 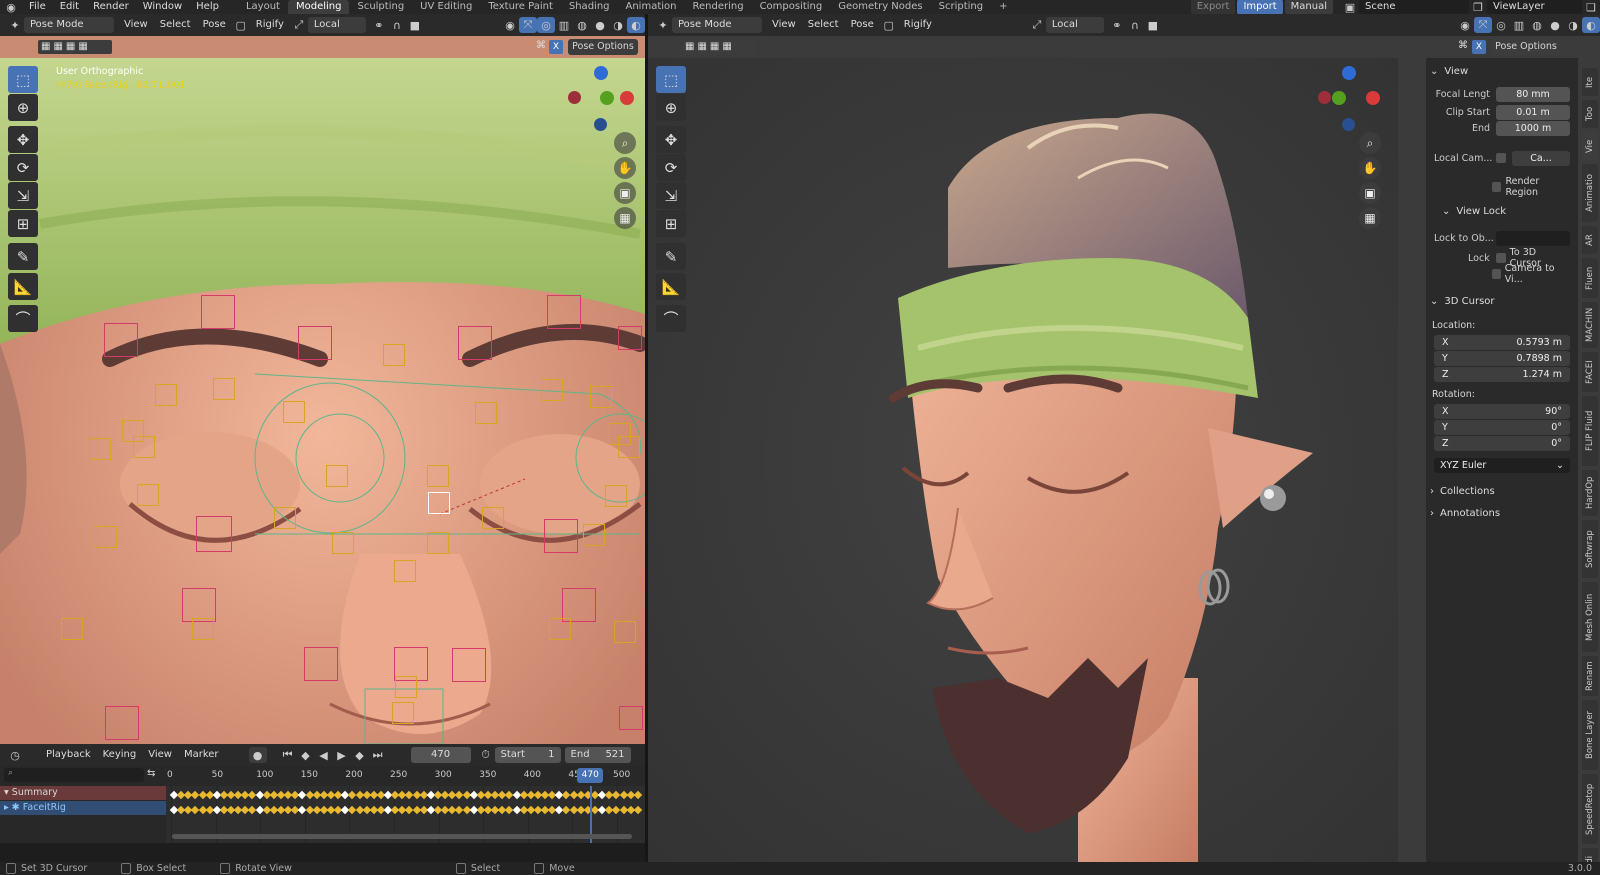 I want to click on record-icon: ●, so click(x=257, y=755).